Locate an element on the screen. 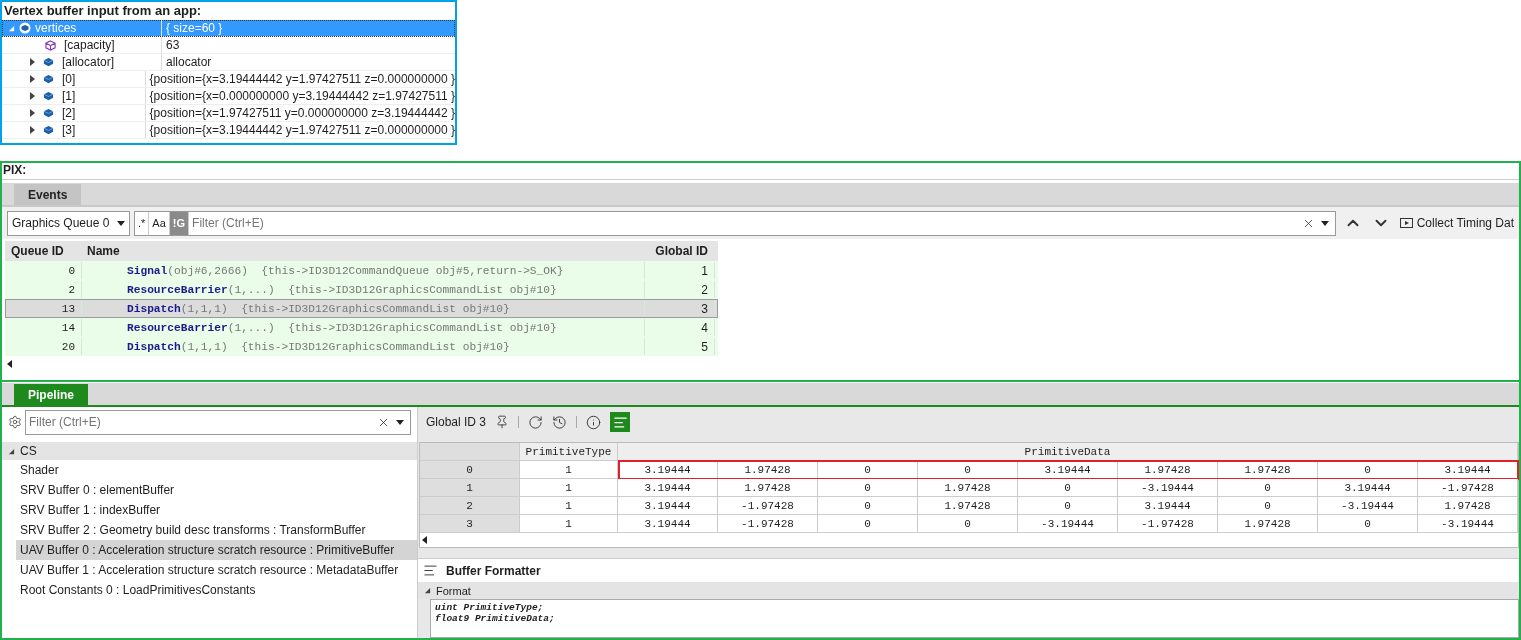 This screenshot has height=640, width=1521. event-row: 0 Signal(obj#6,2666) {this->ID3D12CommandQueue obj#5,return->S_OK} 1 is located at coordinates (361, 270).